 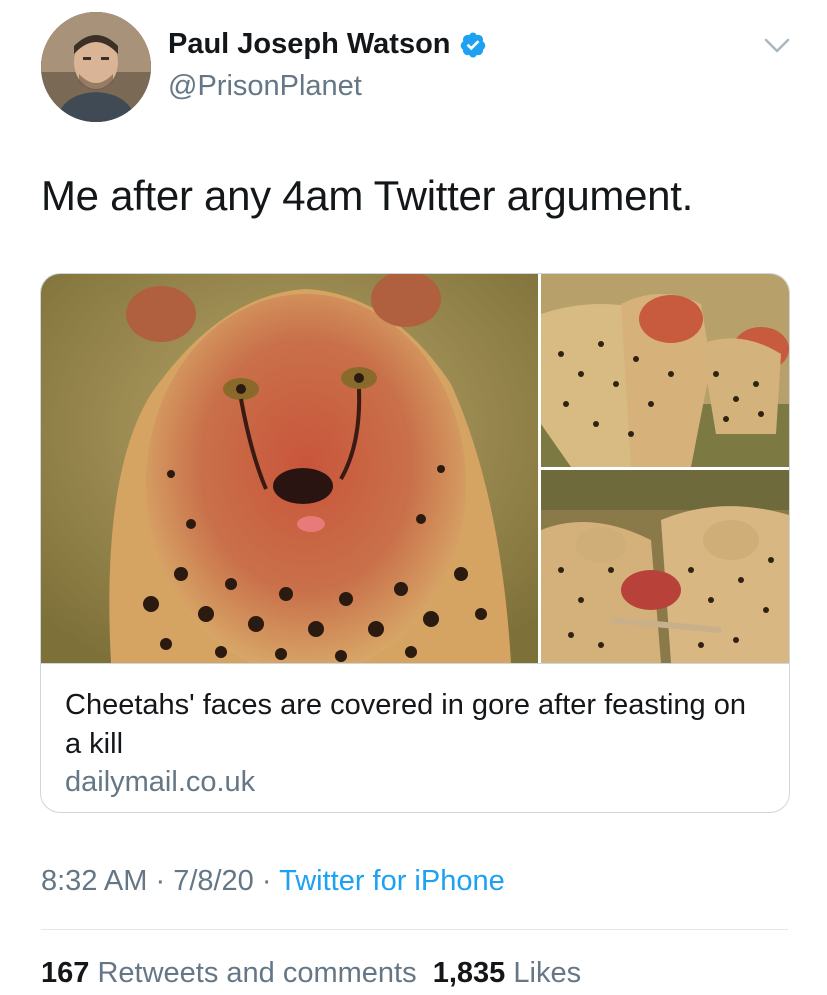 What do you see at coordinates (309, 44) in the screenshot?
I see `author-name: Paul Joseph Watson` at bounding box center [309, 44].